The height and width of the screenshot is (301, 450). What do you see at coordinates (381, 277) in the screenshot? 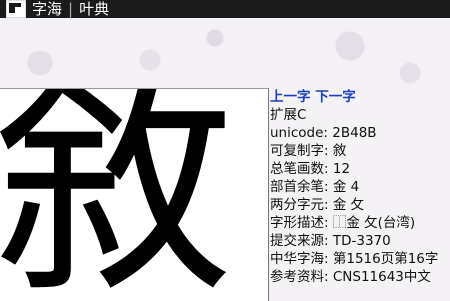
I see `reference-value: CNS11643中文` at bounding box center [381, 277].